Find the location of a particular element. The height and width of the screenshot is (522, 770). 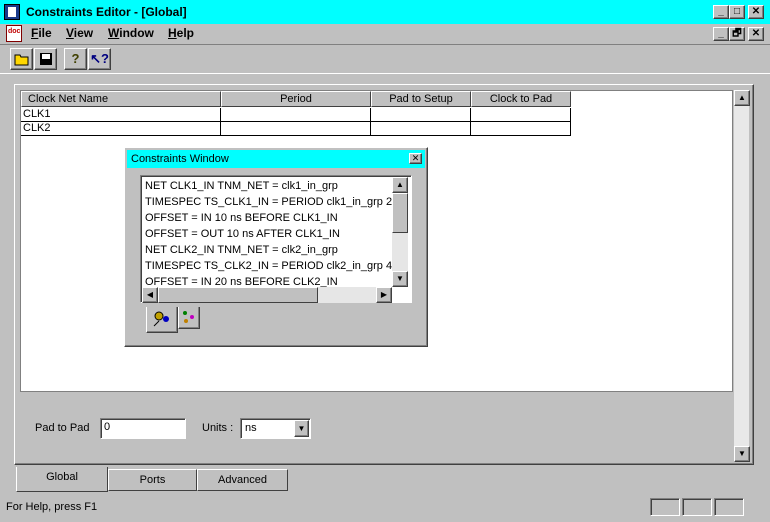

column-header-clock-to-pad: Clock to Pad is located at coordinates (521, 99).